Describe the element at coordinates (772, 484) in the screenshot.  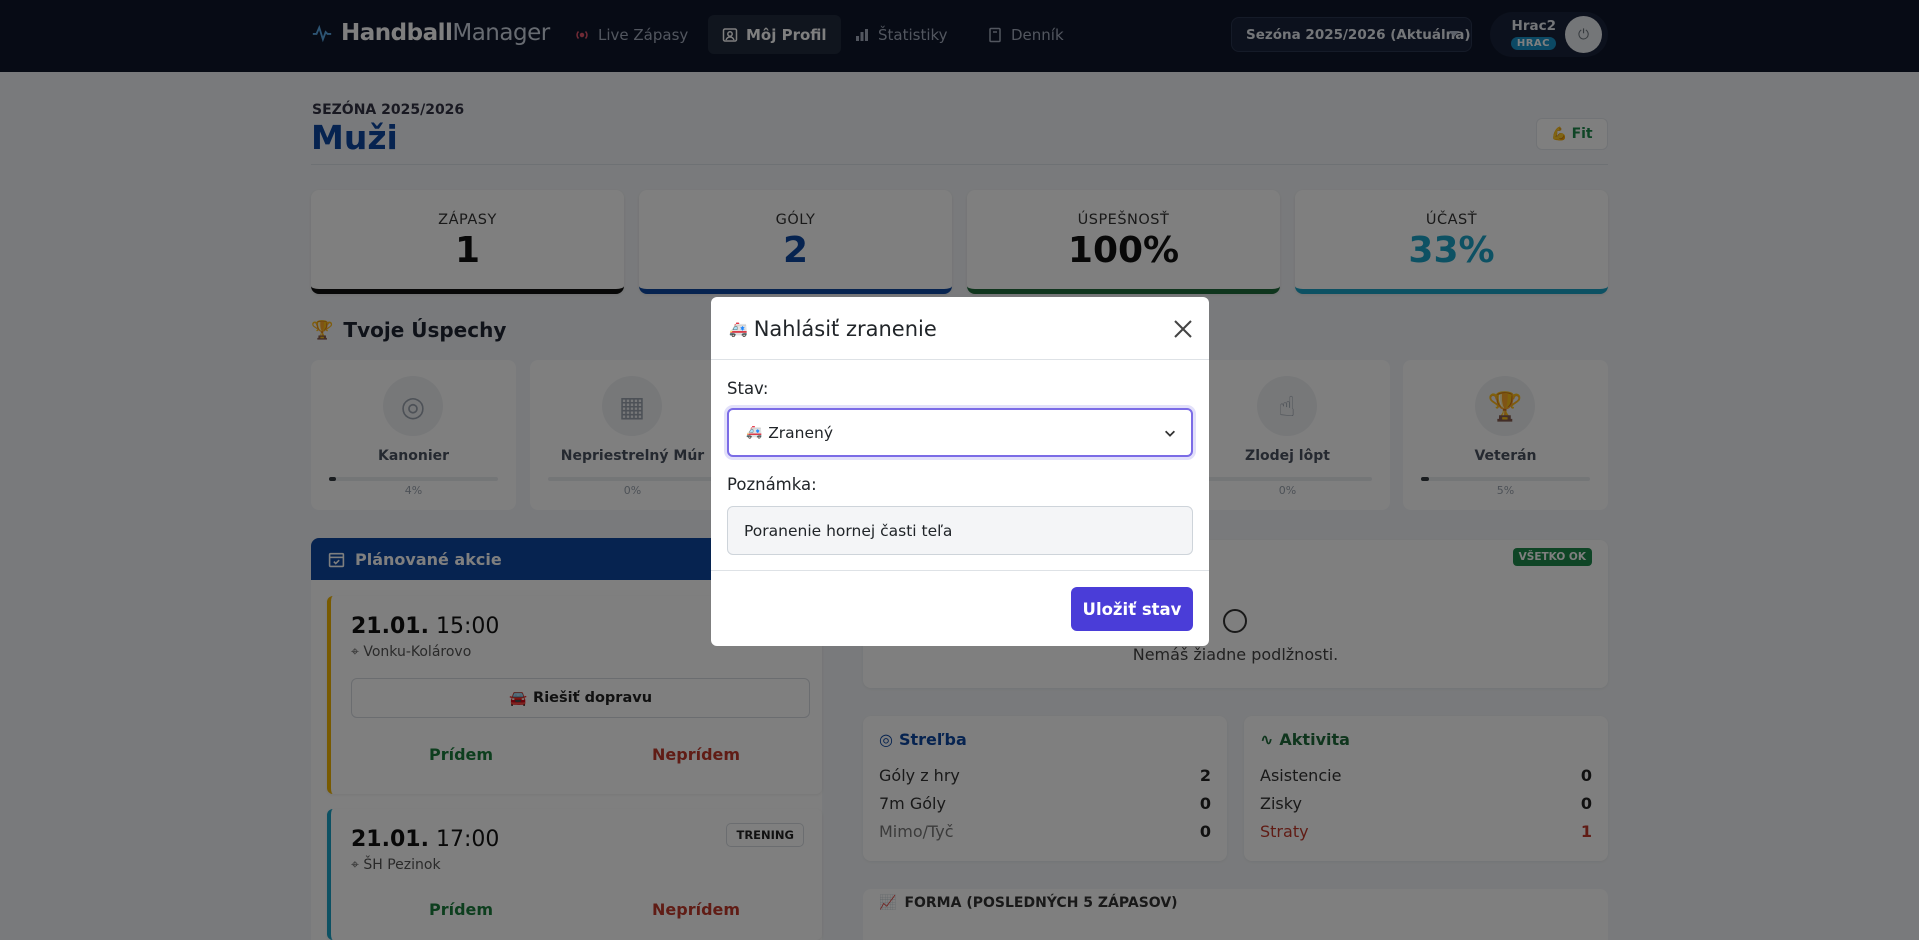
I see `note-label: Poznámka:` at that location.